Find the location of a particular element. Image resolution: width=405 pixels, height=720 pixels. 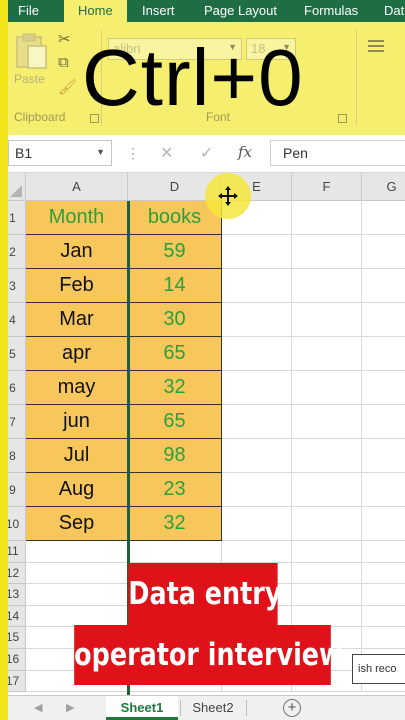

name-box-value: B1 is located at coordinates (24, 153).